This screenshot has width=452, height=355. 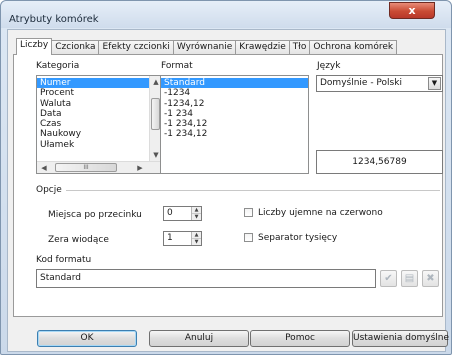 I want to click on thousands-separator-label: Separator tysięcy, so click(x=297, y=238).